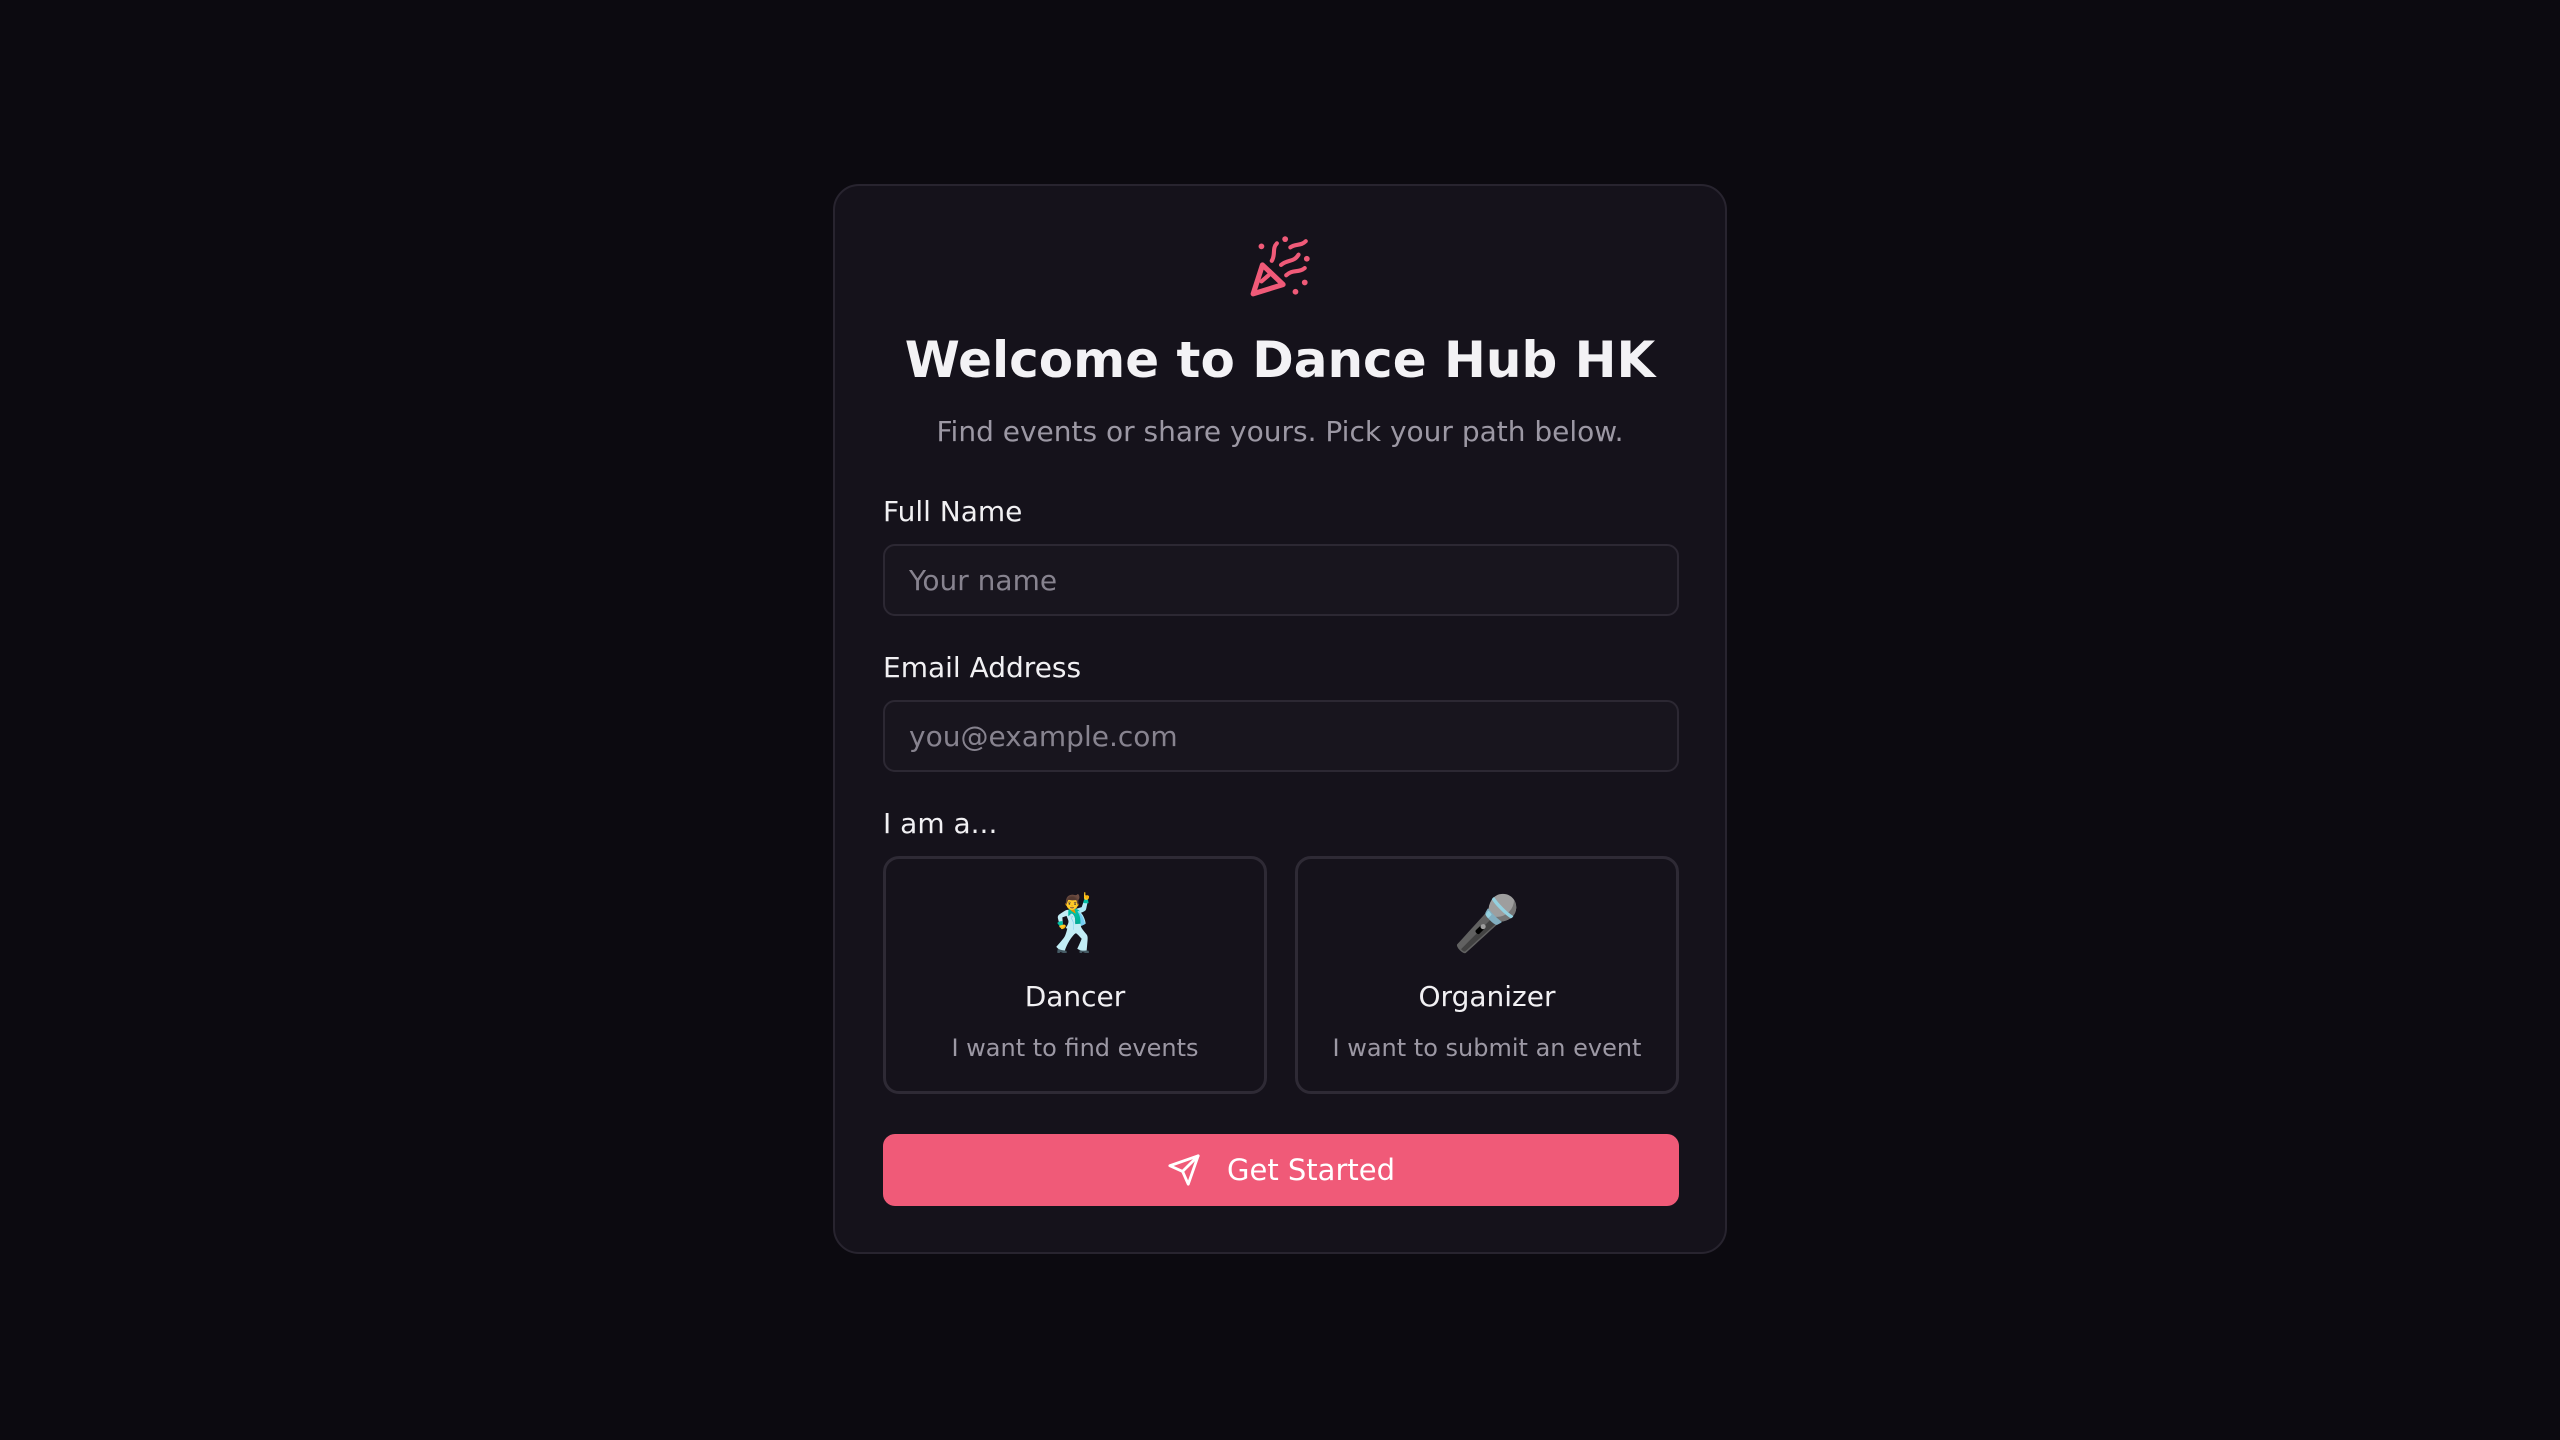  I want to click on email-input, so click(1281, 736).